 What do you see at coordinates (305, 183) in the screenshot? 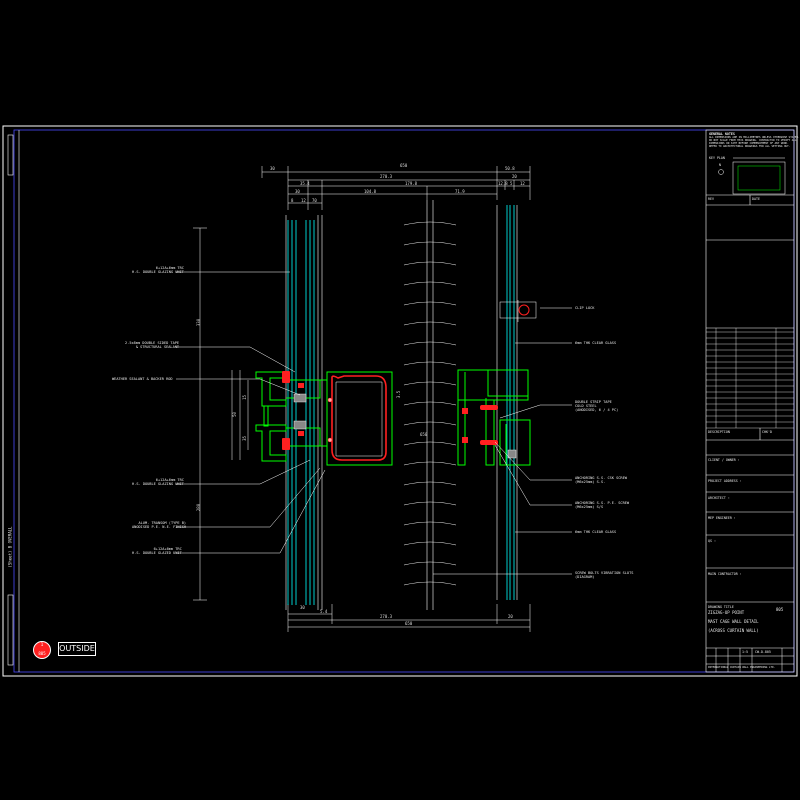
I see `dim-top-354: 35.4` at bounding box center [305, 183].